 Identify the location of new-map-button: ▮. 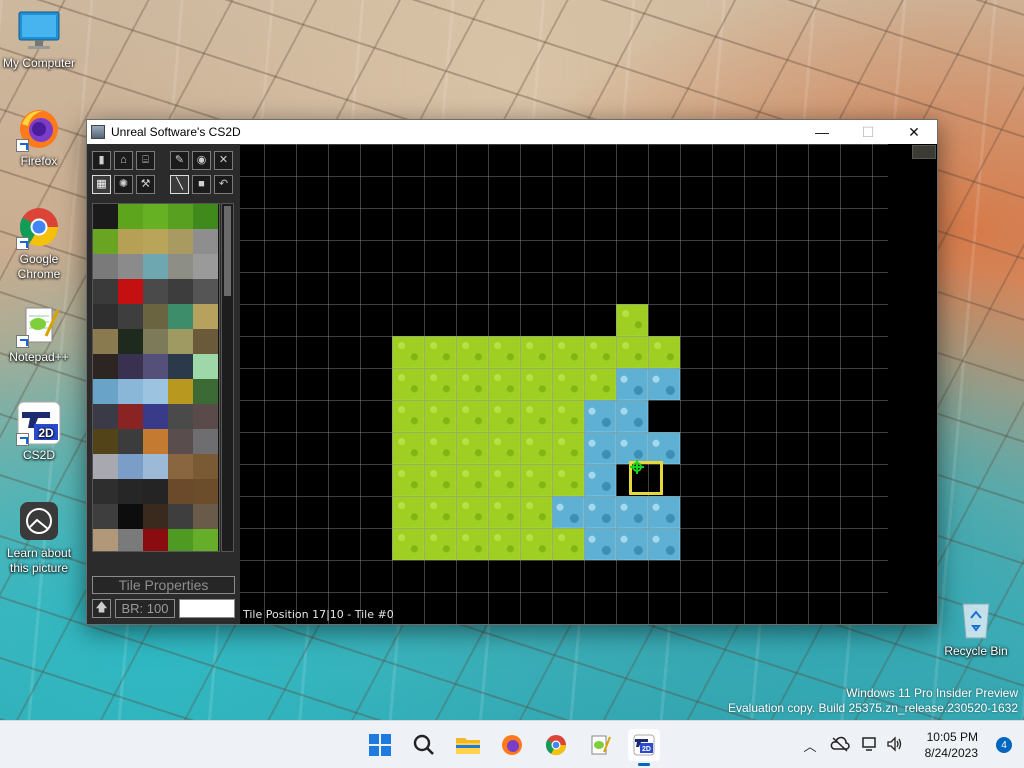
(101, 160).